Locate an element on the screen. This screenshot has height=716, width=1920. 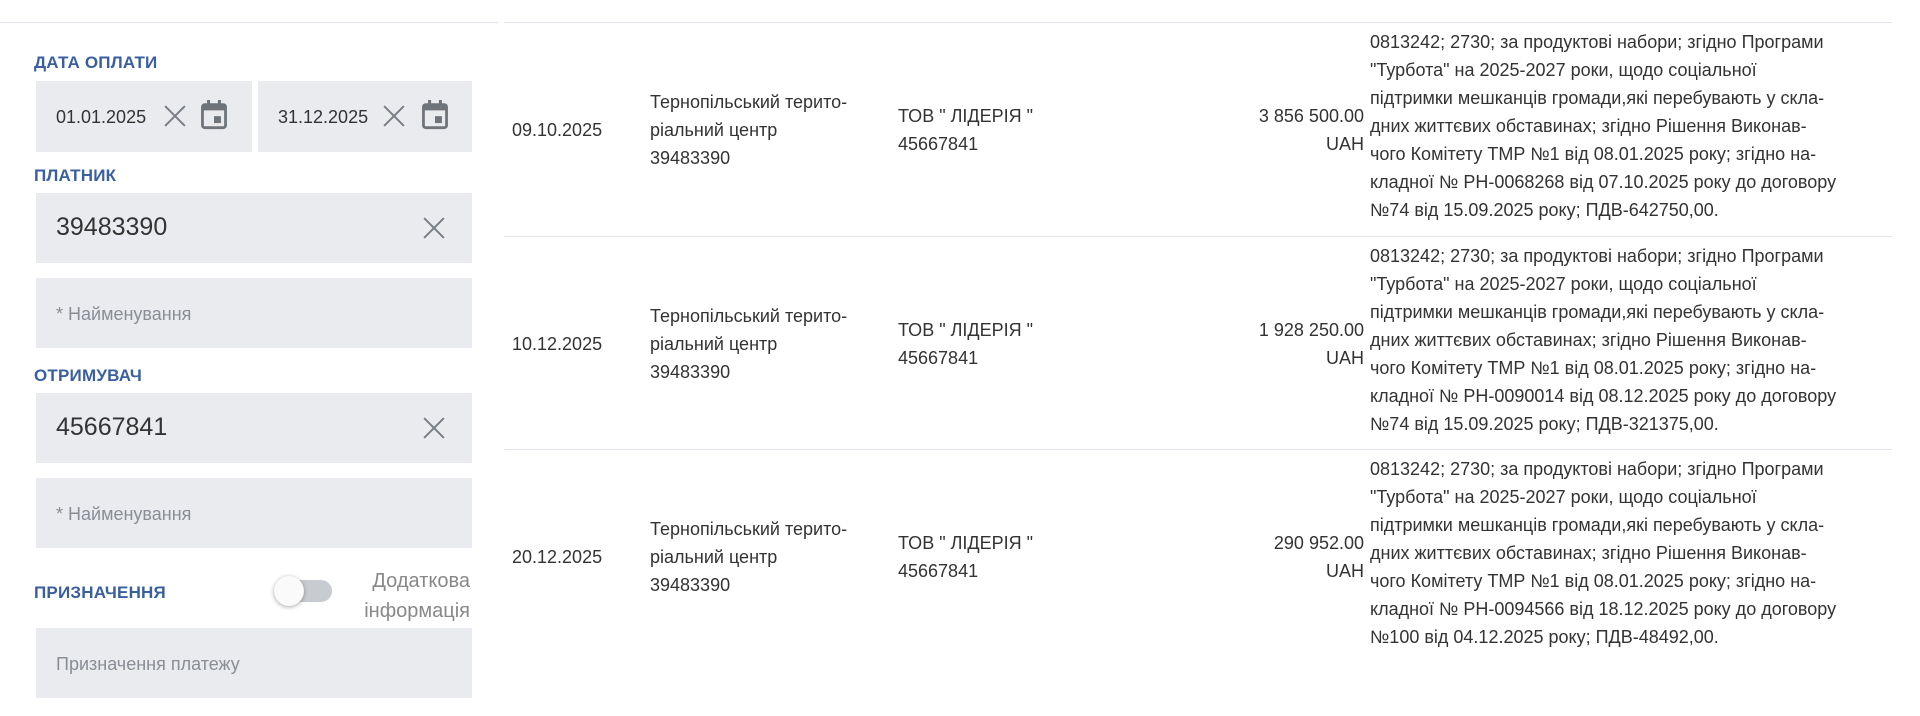
date-from-field: 01.01.2025 is located at coordinates (144, 116).